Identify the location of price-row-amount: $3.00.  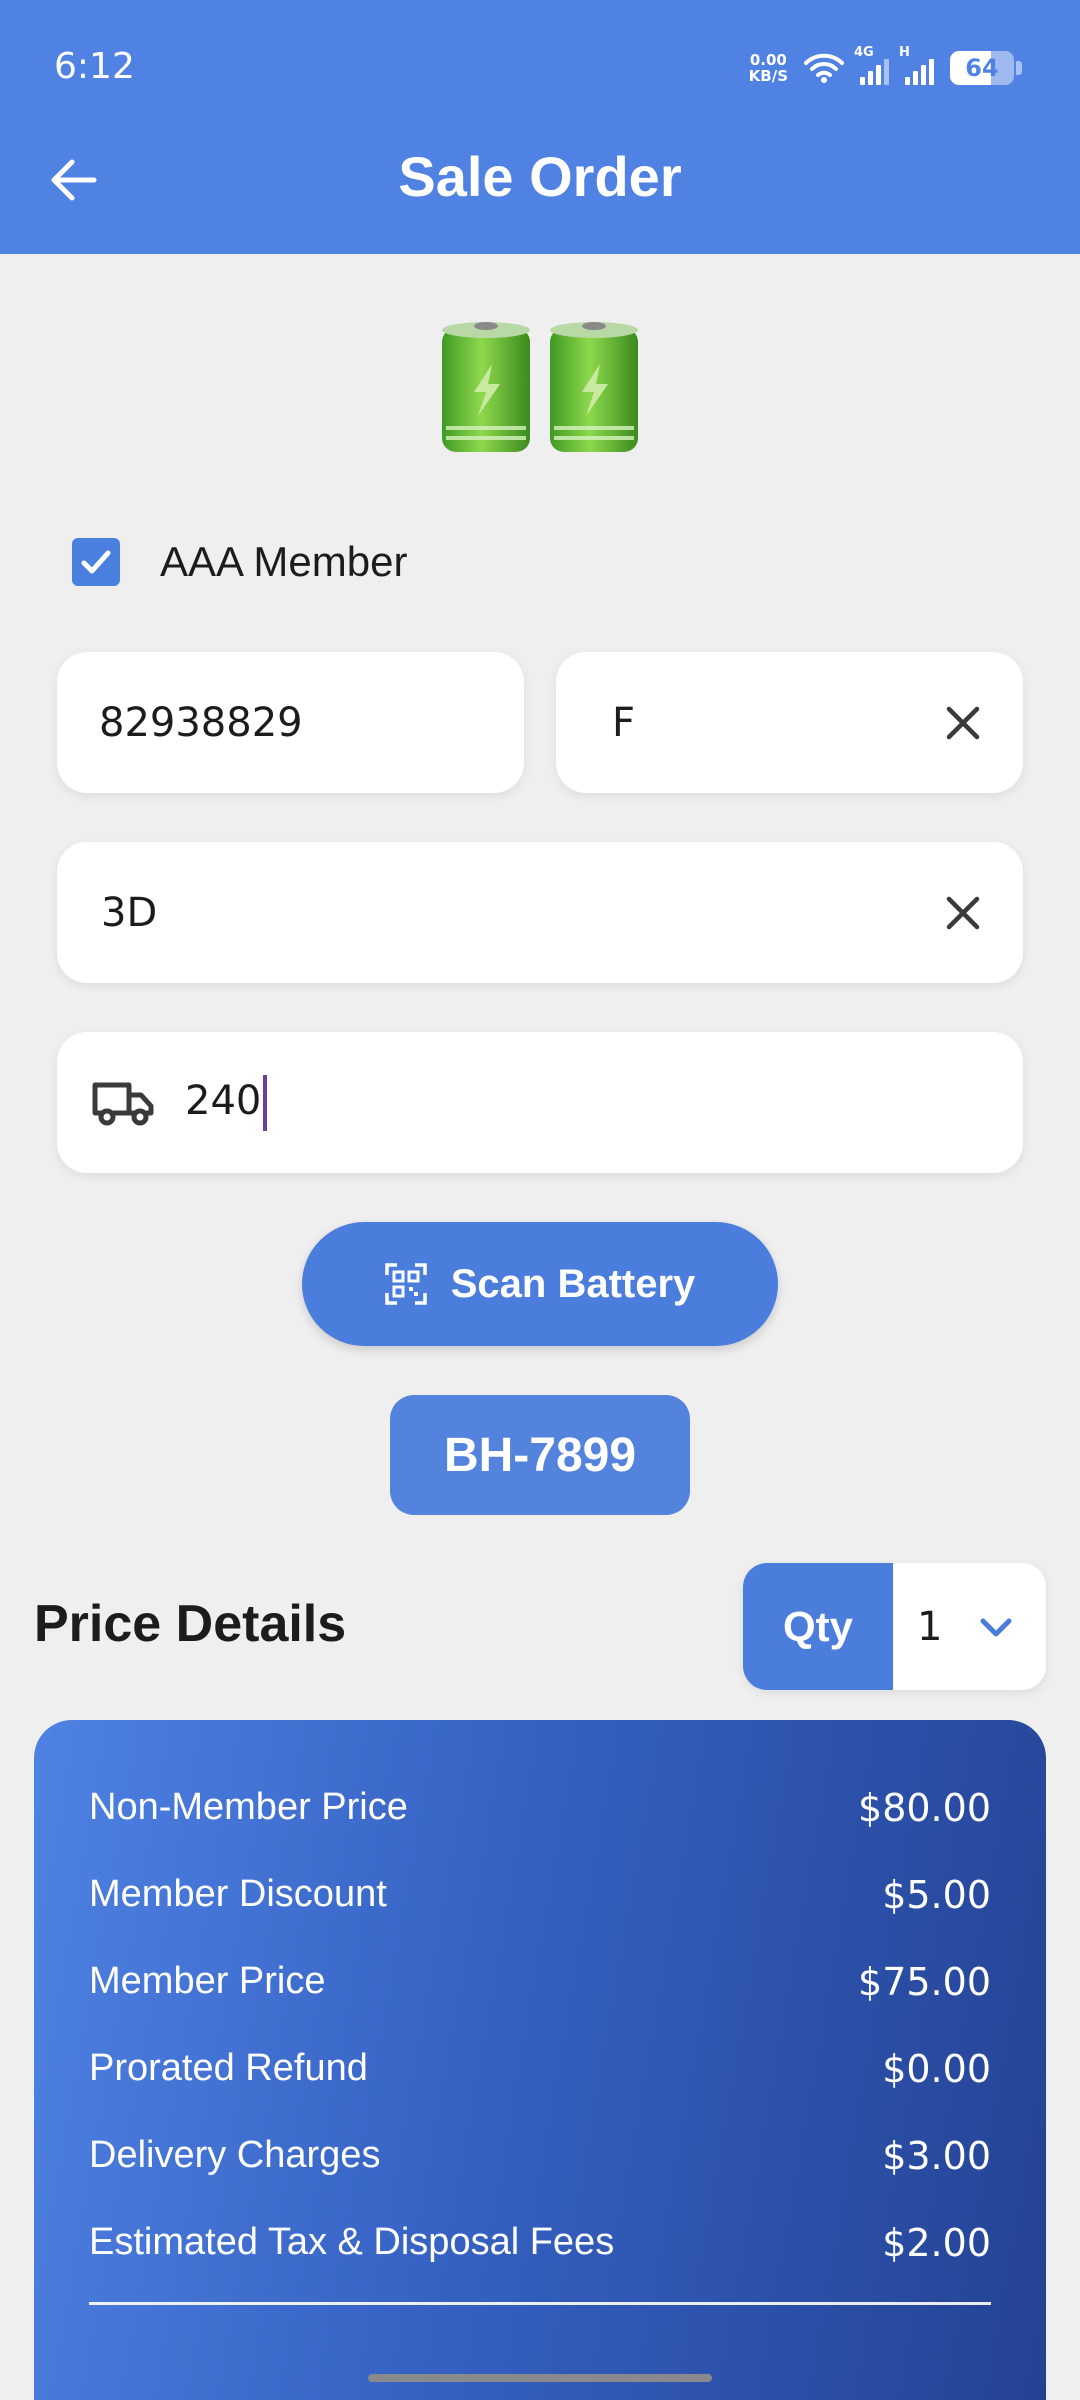
(936, 2156).